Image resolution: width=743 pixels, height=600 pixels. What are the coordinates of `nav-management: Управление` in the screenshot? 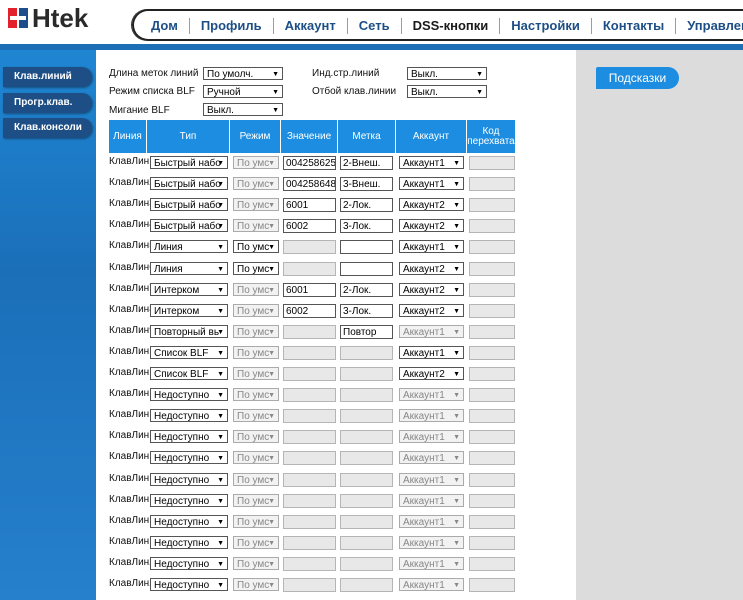 It's located at (709, 26).